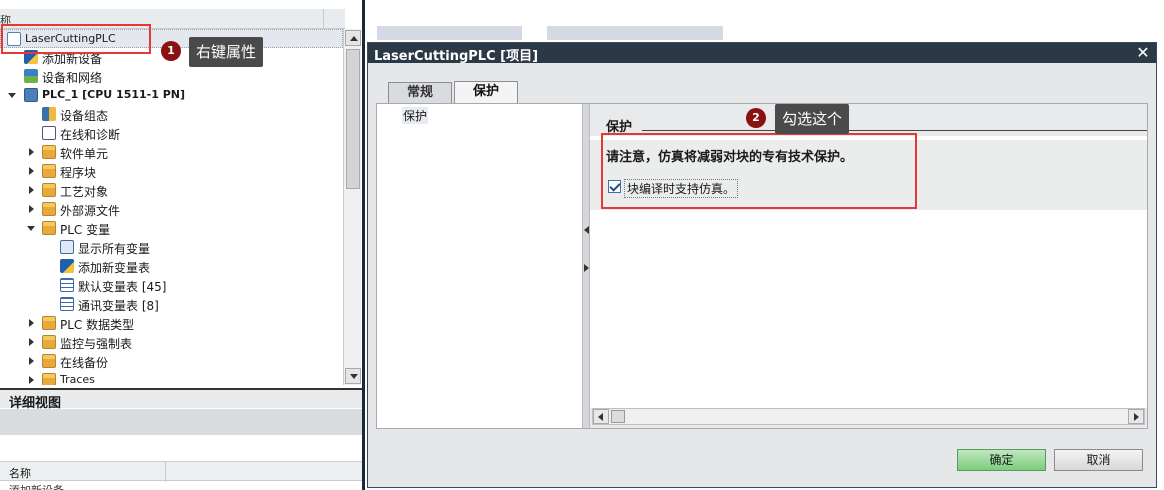 The height and width of the screenshot is (490, 1164). I want to click on technology-objects-icon, so click(49, 190).